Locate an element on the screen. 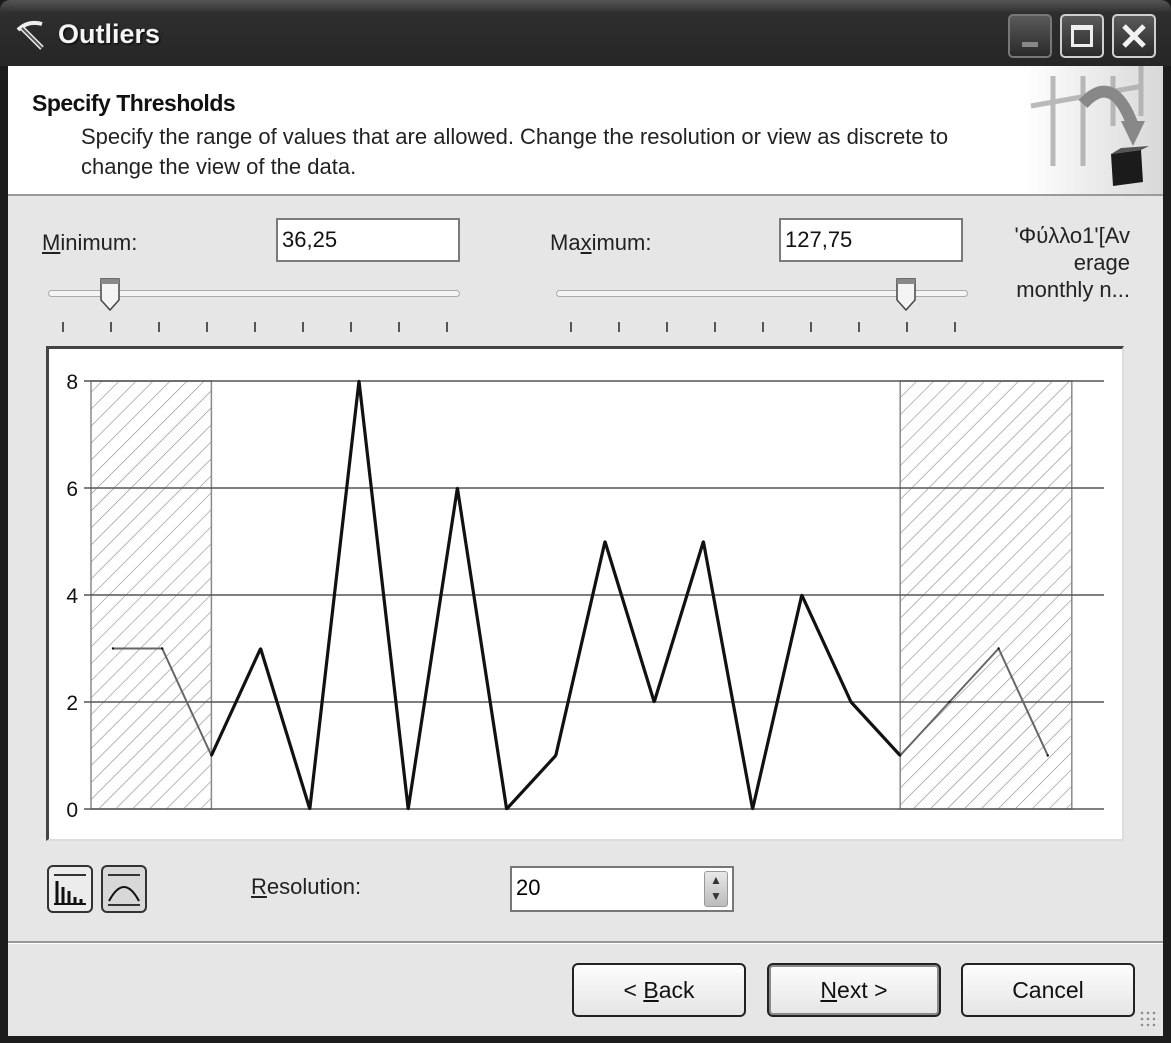 Image resolution: width=1171 pixels, height=1043 pixels. close-button is located at coordinates (1134, 36).